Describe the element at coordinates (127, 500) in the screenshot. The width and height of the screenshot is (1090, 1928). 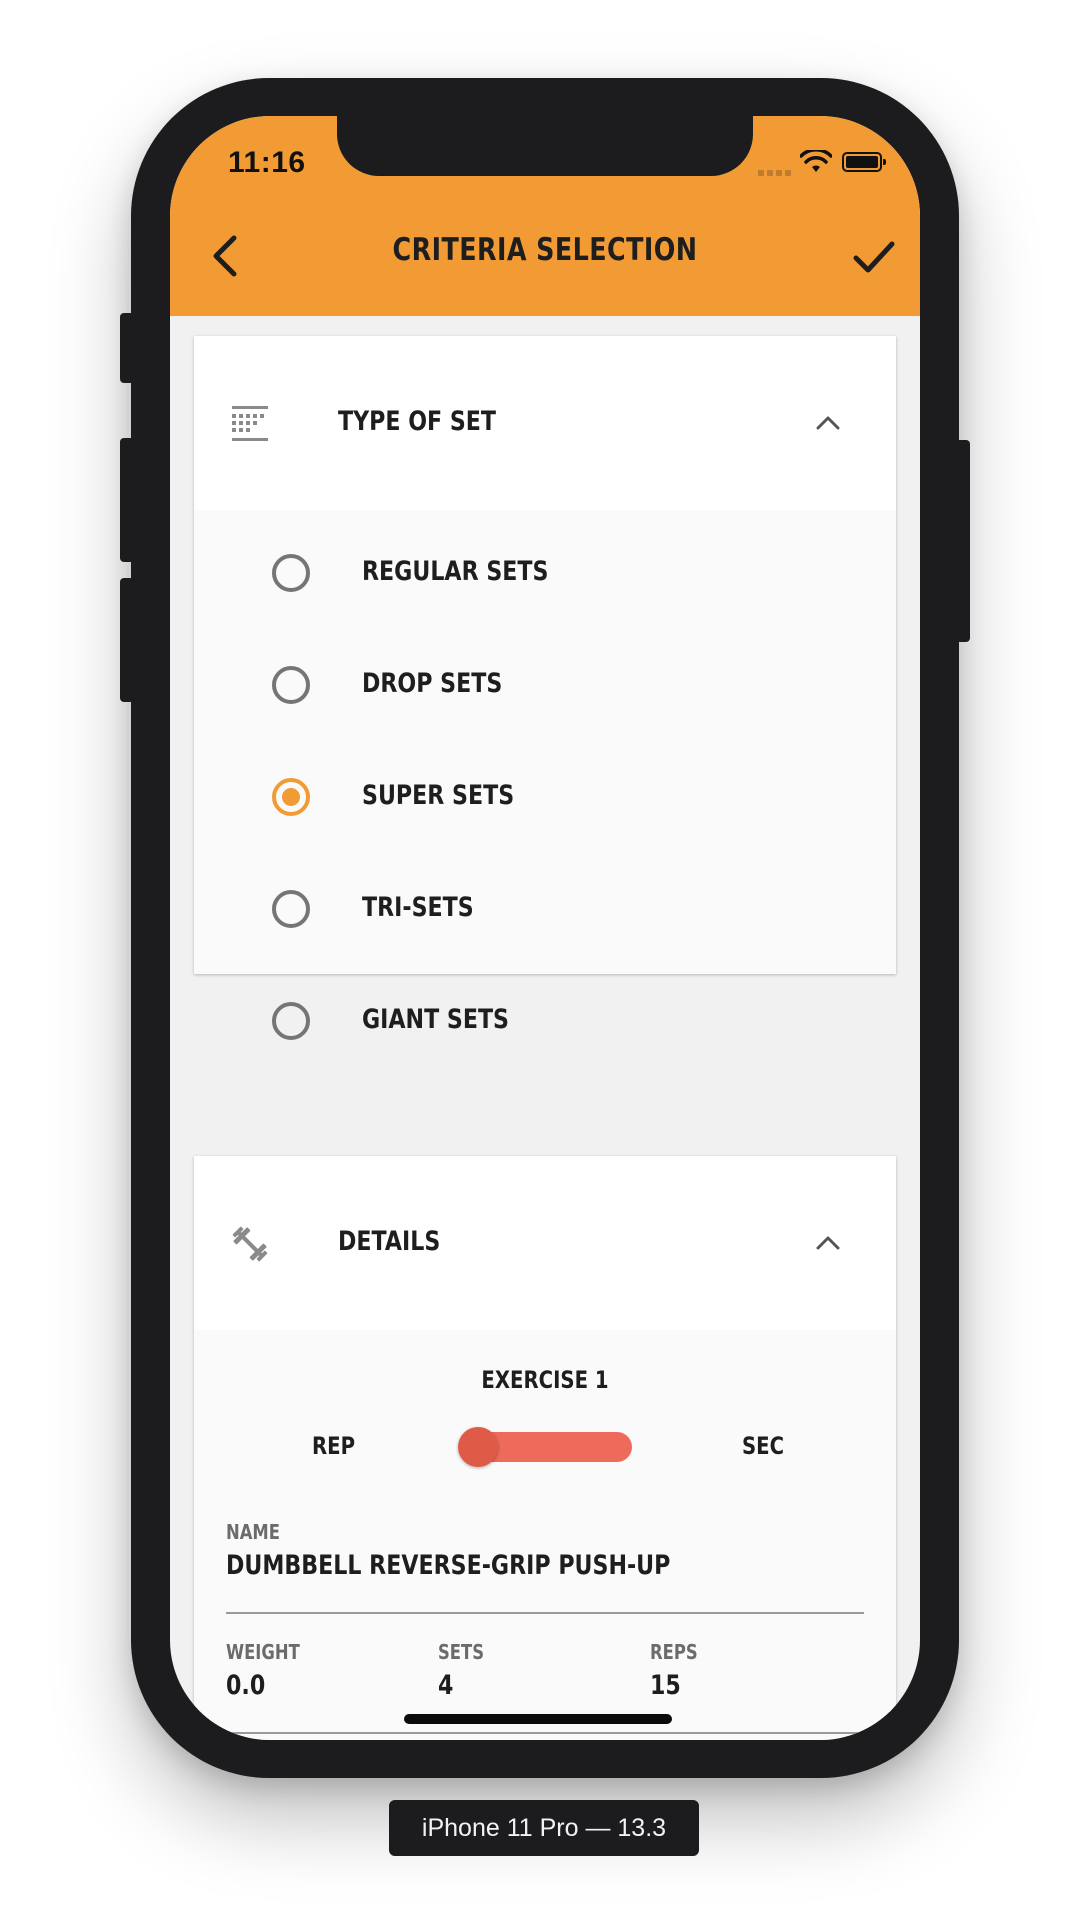
I see `volume-up-button` at that location.